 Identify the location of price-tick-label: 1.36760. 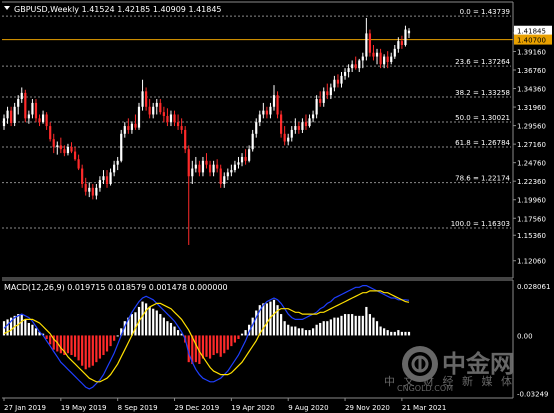
(531, 71).